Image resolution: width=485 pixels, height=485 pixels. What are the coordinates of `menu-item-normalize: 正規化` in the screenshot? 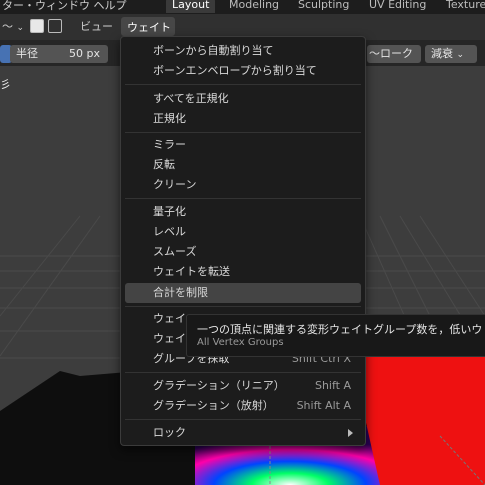 It's located at (243, 119).